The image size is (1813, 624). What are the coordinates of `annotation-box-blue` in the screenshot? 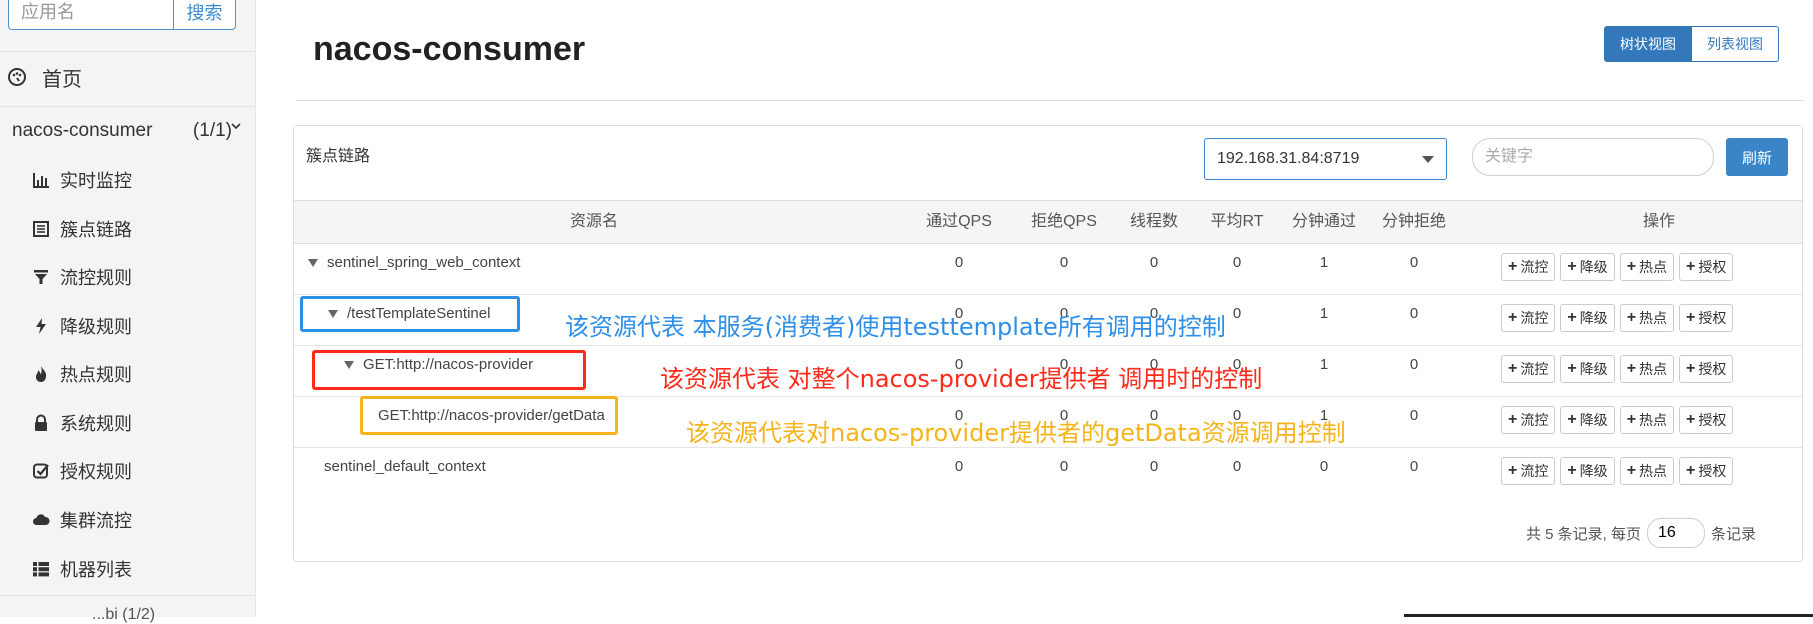 It's located at (410, 314).